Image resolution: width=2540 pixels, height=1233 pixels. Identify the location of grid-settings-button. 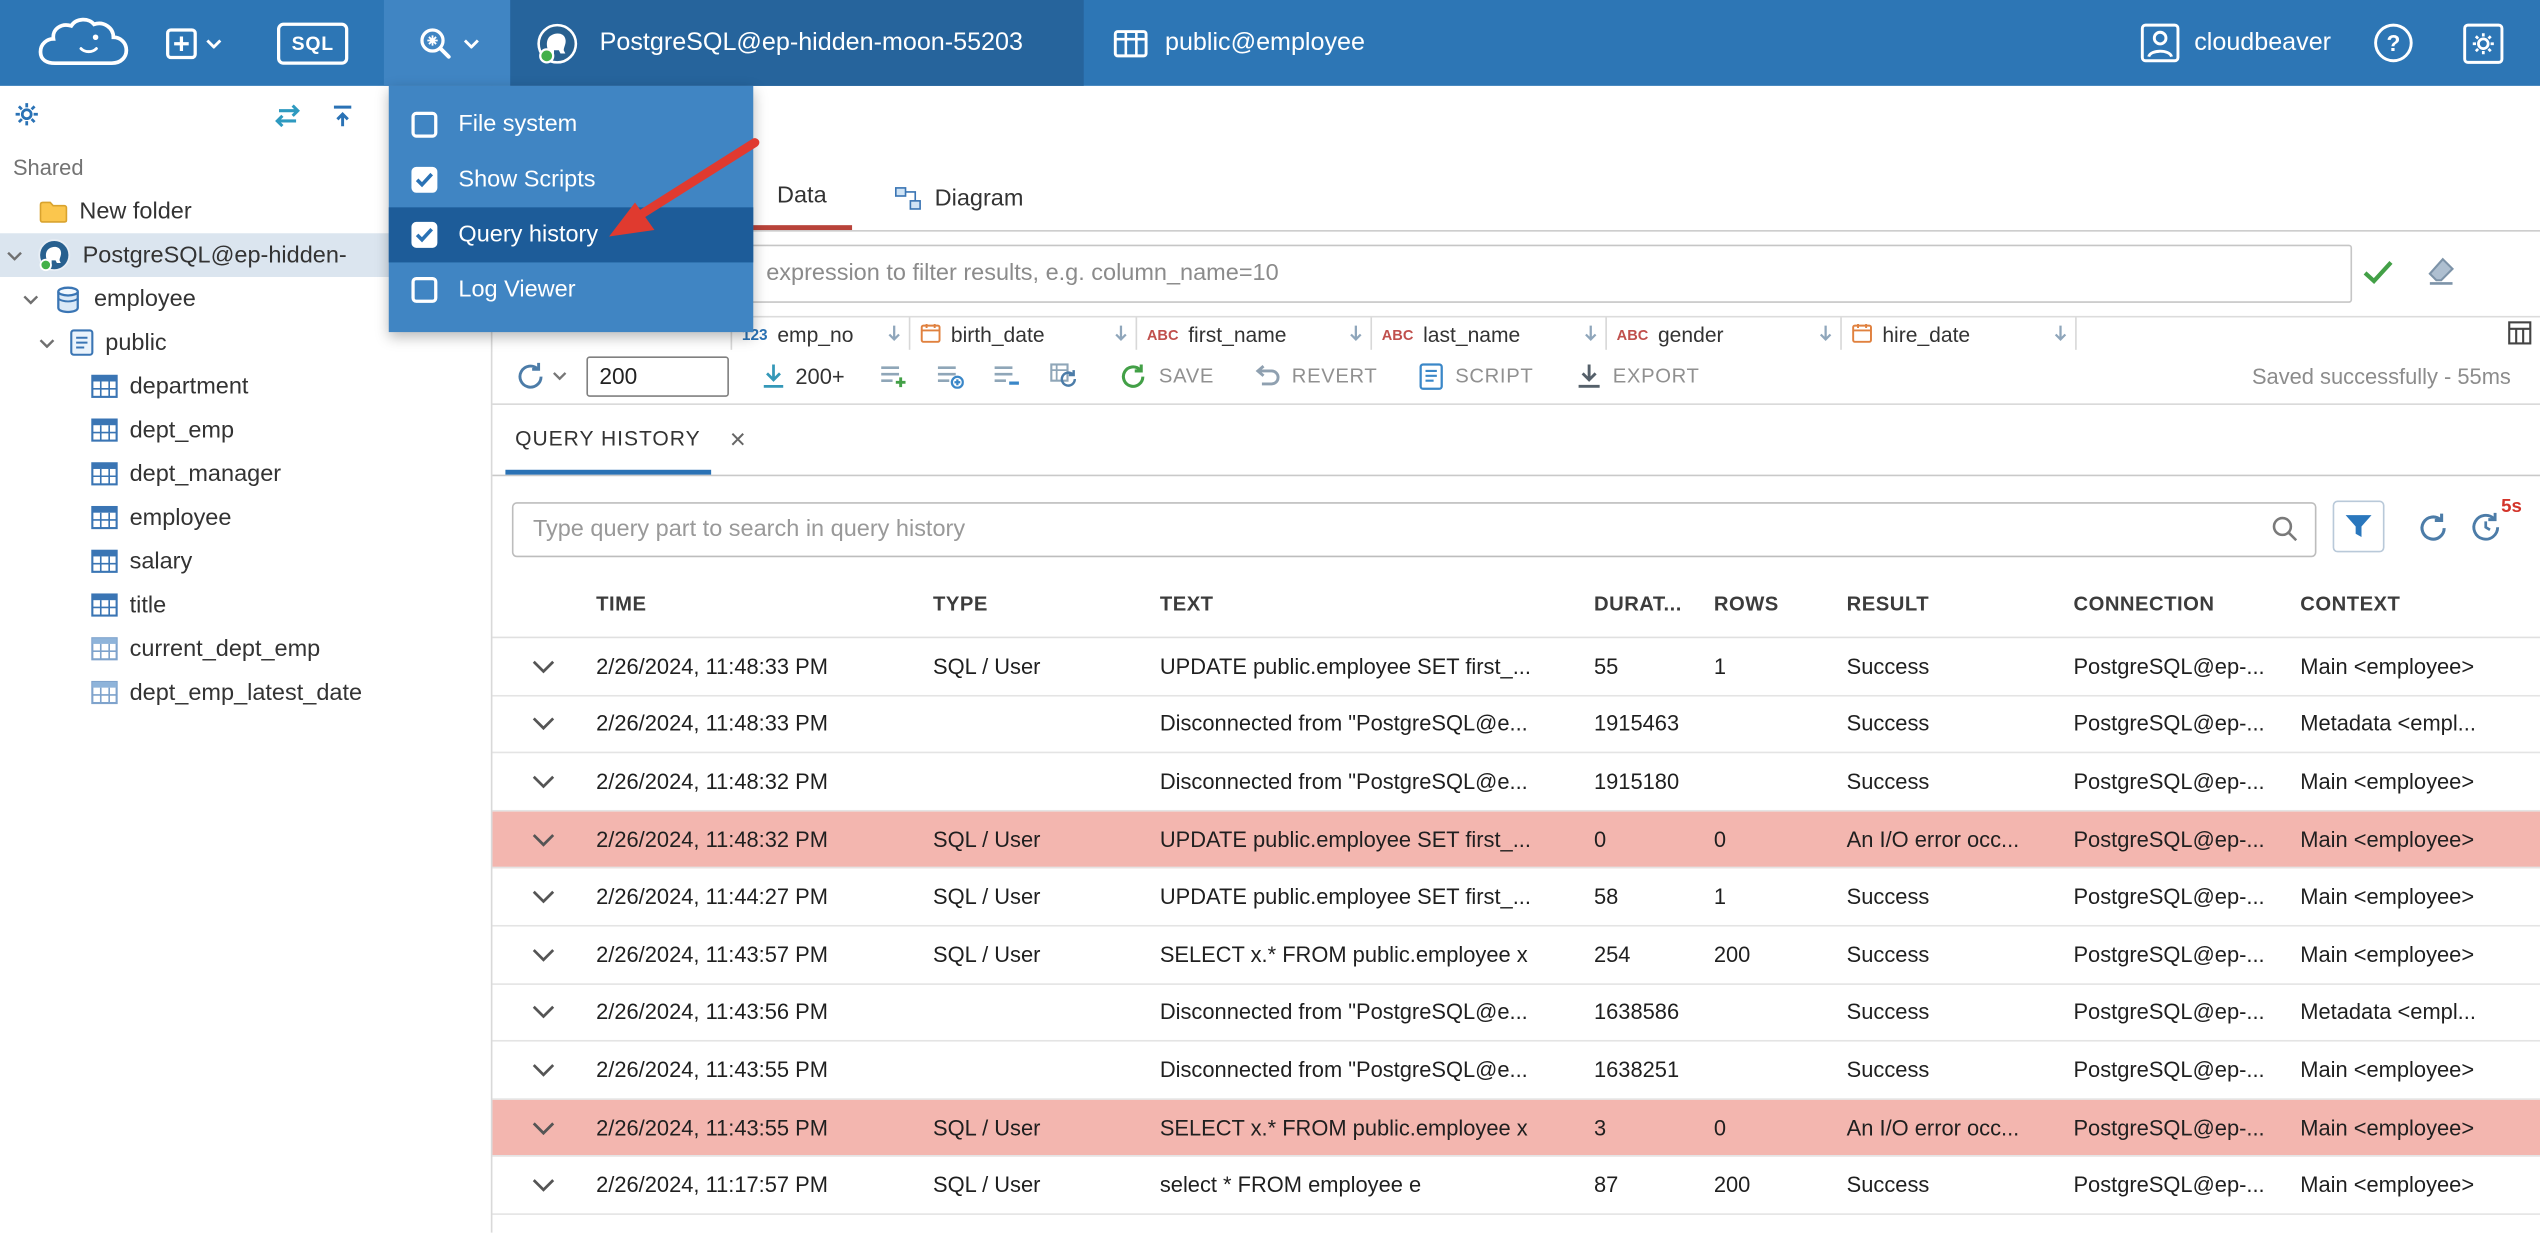
(2519, 334).